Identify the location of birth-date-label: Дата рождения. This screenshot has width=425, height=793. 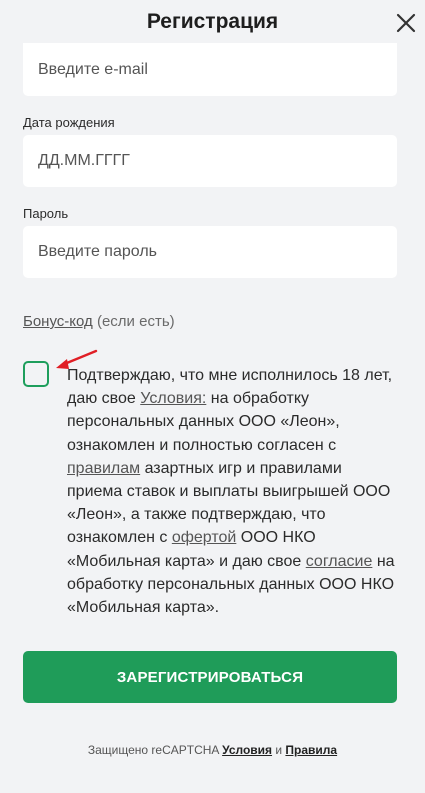
(69, 122).